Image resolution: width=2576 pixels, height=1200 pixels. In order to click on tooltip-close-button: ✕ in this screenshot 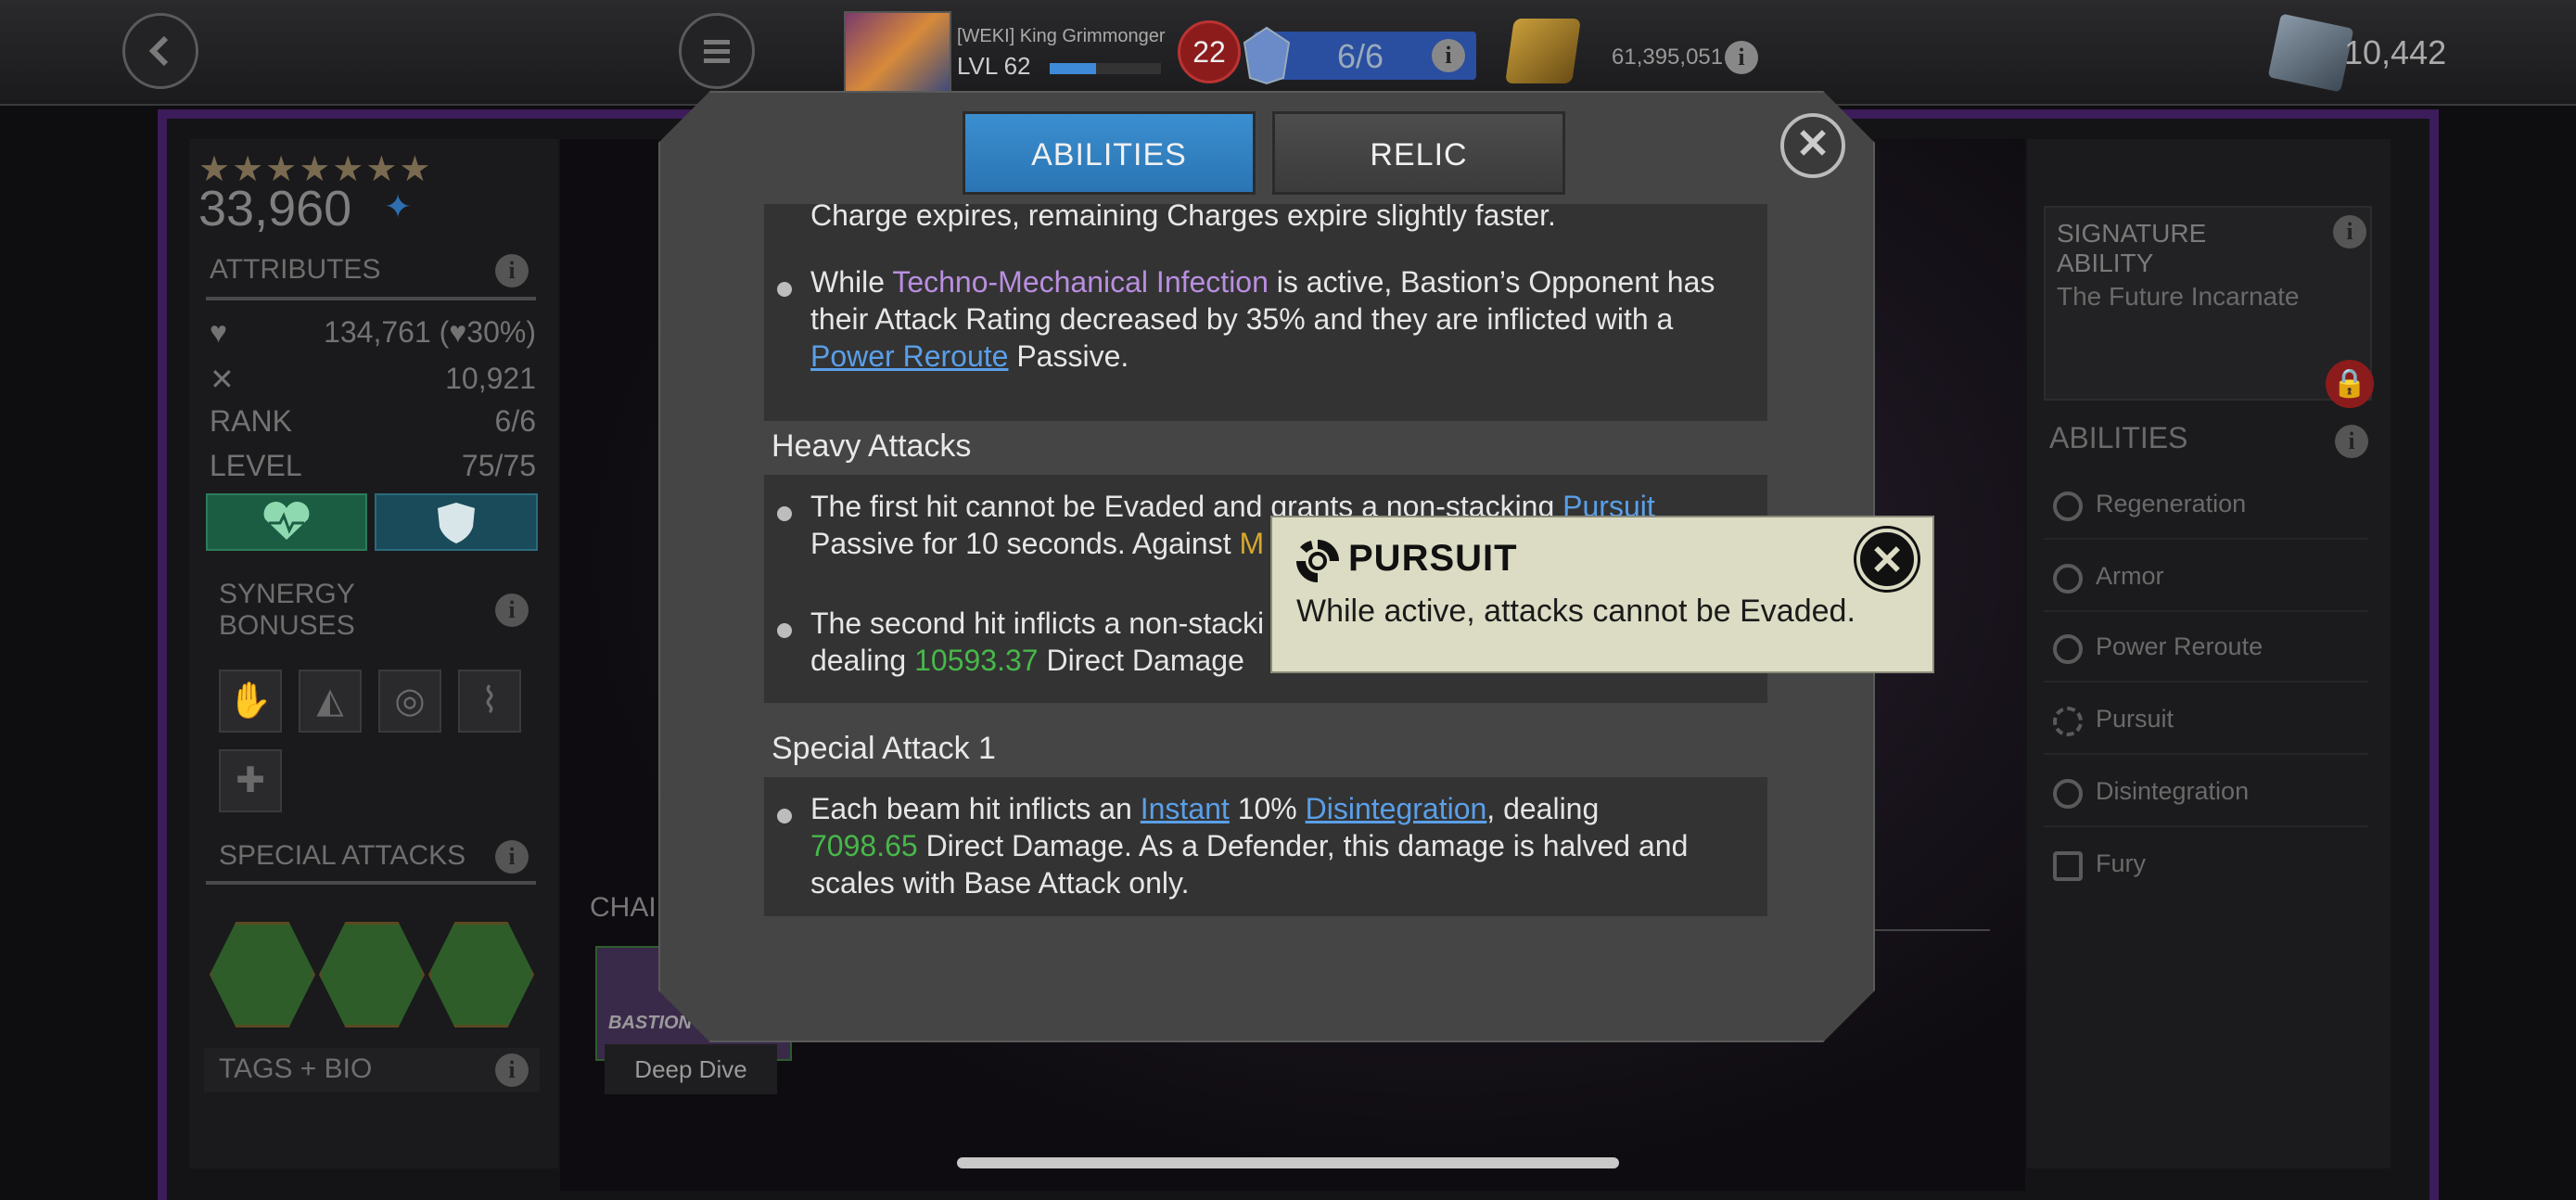, I will do `click(1887, 559)`.